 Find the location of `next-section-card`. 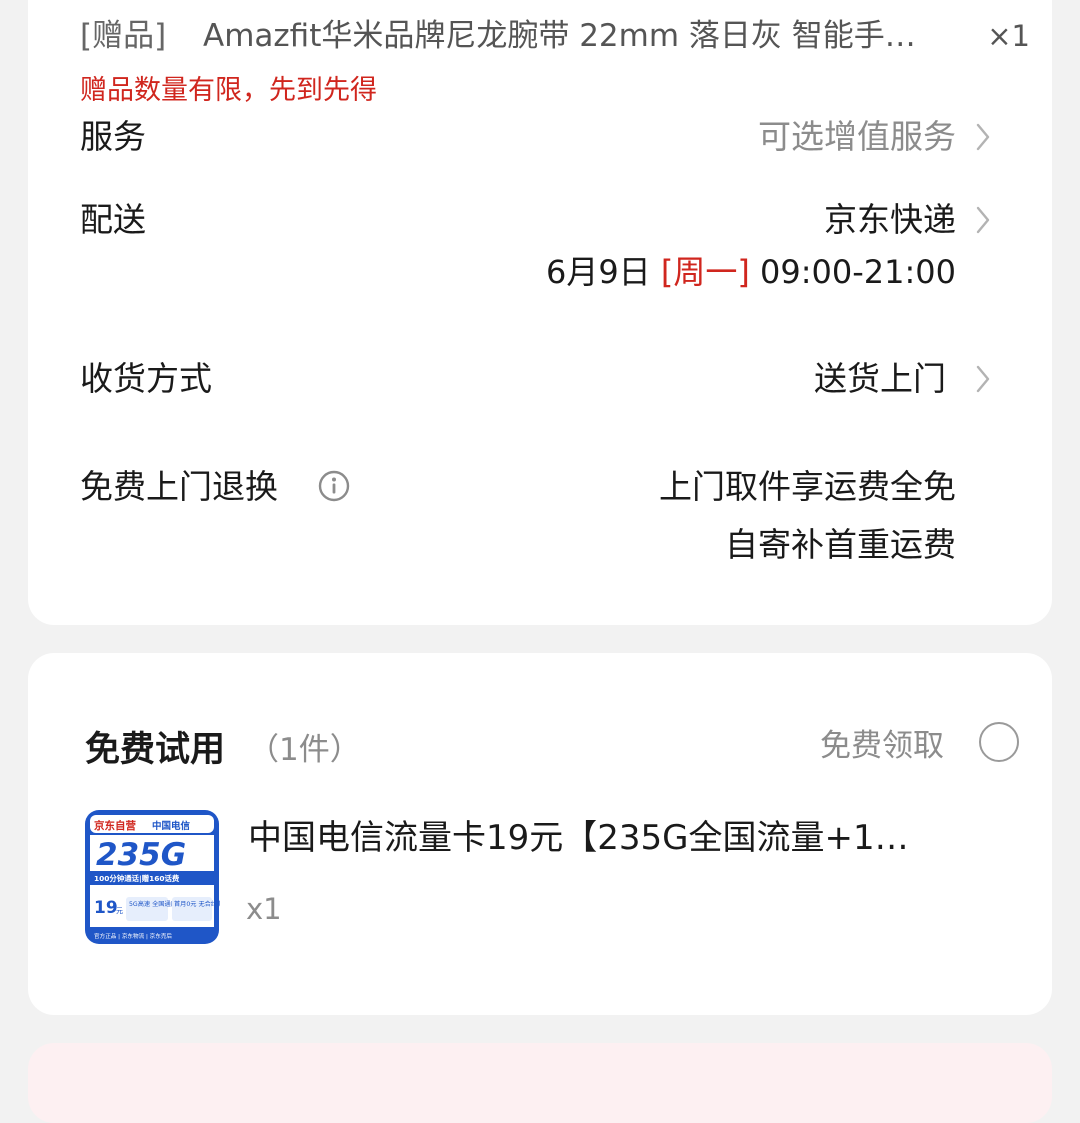

next-section-card is located at coordinates (540, 1083).